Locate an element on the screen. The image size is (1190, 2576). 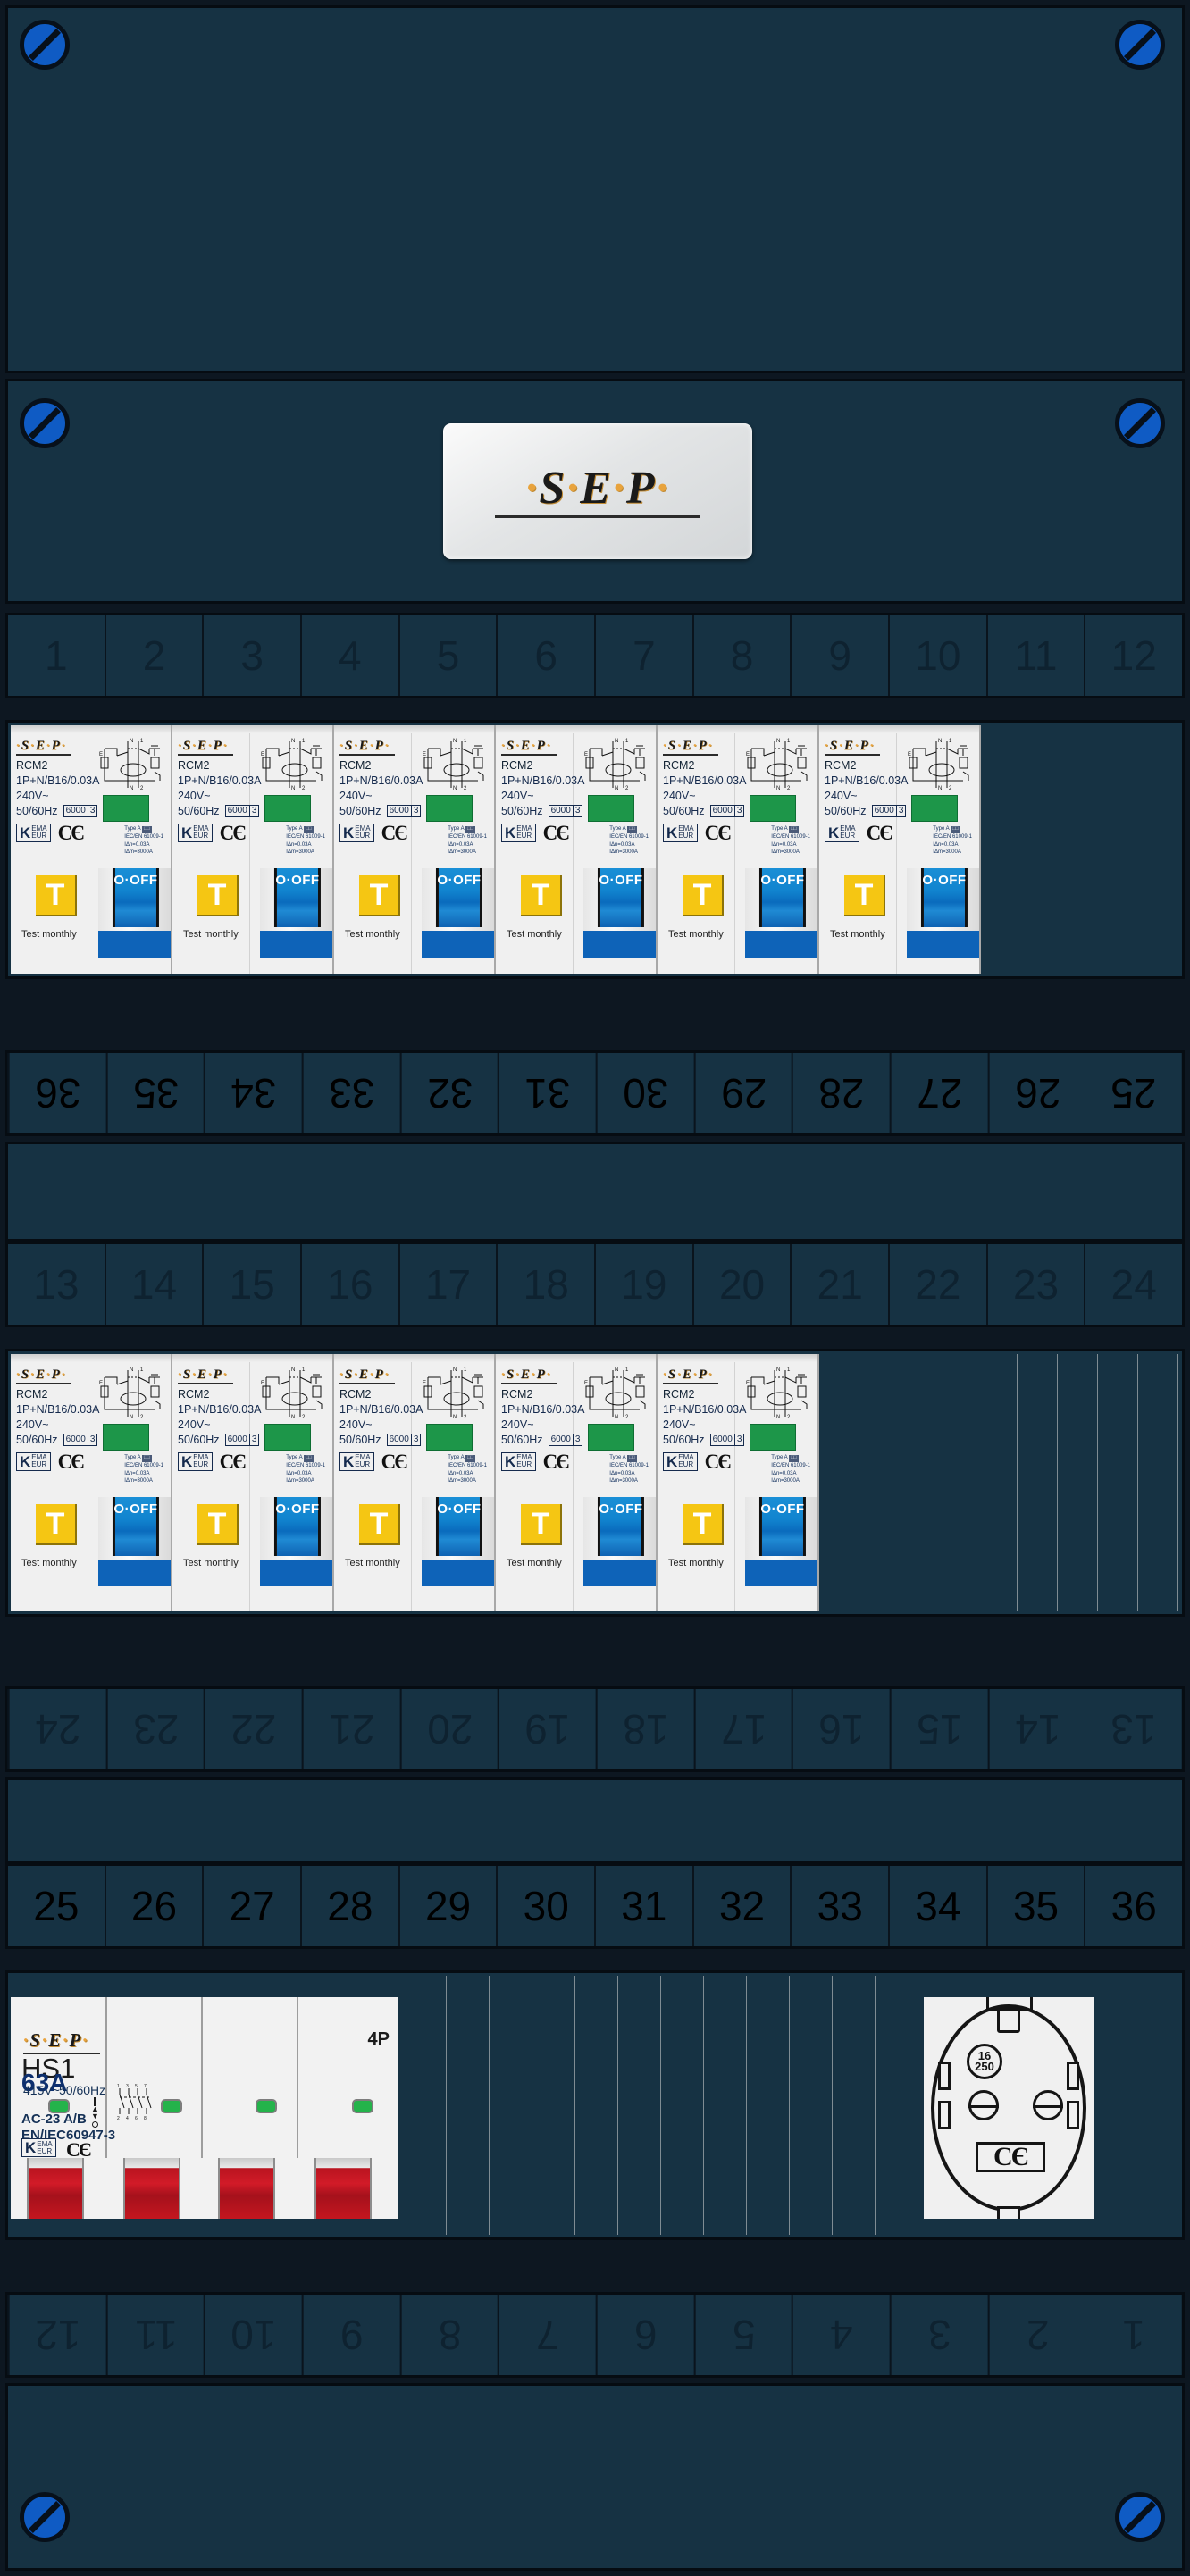
rcbo-schematic-icon: N 1 N 2 E is located at coordinates (778, 766).